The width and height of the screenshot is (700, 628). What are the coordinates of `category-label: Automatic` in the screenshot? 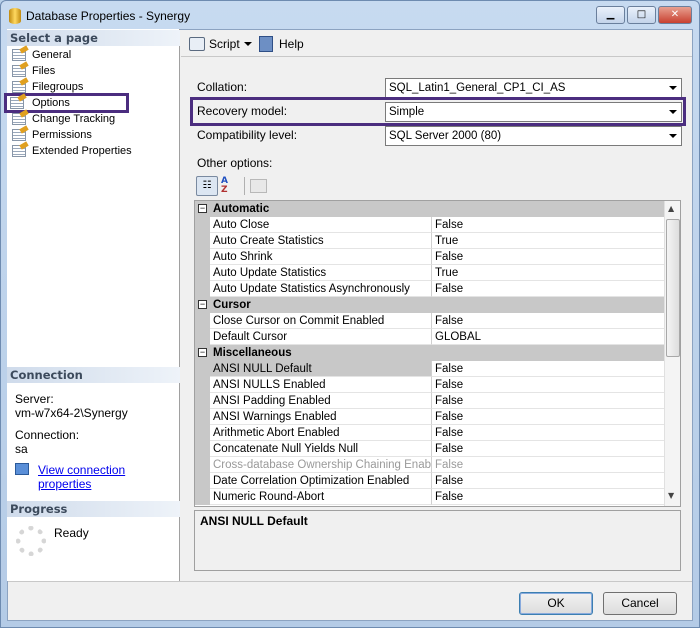 It's located at (241, 209).